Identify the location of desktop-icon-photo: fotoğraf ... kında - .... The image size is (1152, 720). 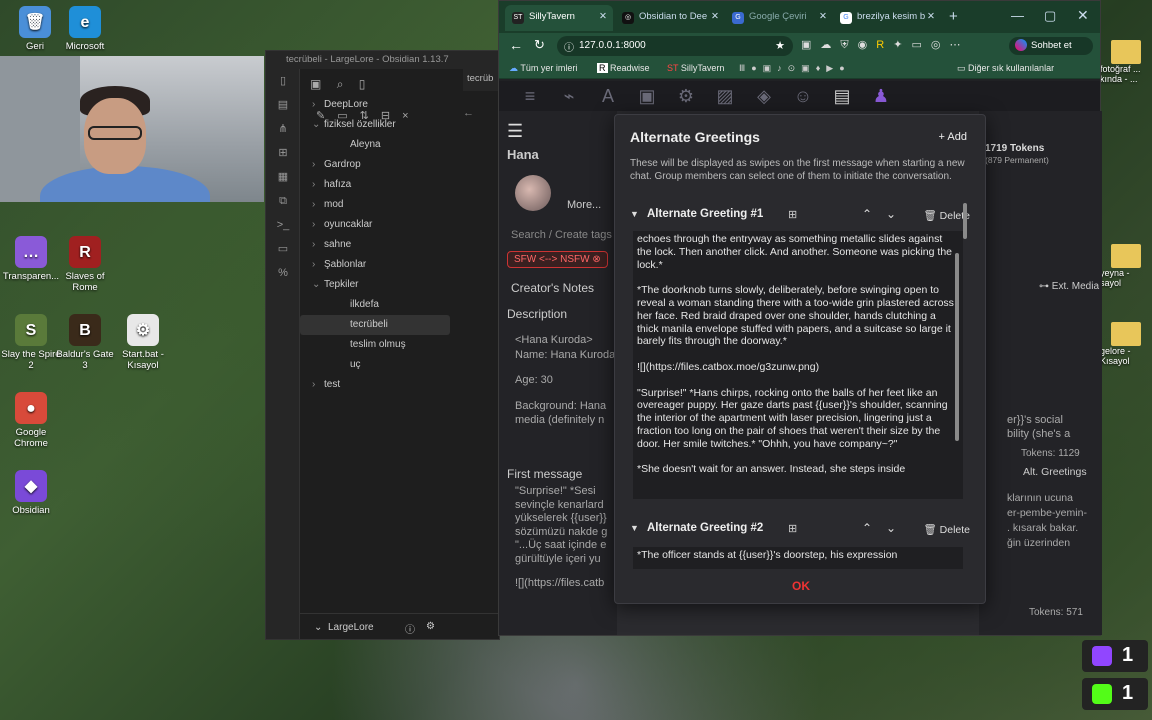
(1126, 68).